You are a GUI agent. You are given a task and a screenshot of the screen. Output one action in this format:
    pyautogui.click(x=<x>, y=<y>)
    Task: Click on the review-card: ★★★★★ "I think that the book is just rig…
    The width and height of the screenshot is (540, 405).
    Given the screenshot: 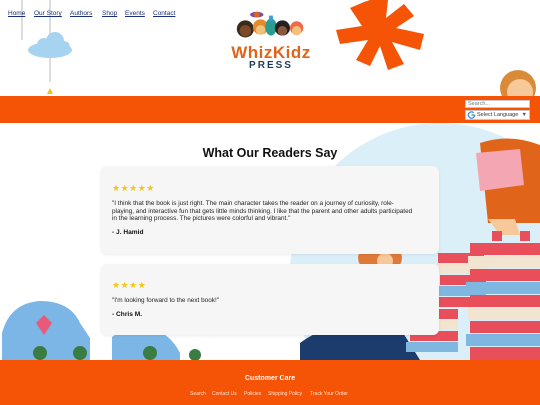 What is the action you would take?
    pyautogui.click(x=270, y=210)
    